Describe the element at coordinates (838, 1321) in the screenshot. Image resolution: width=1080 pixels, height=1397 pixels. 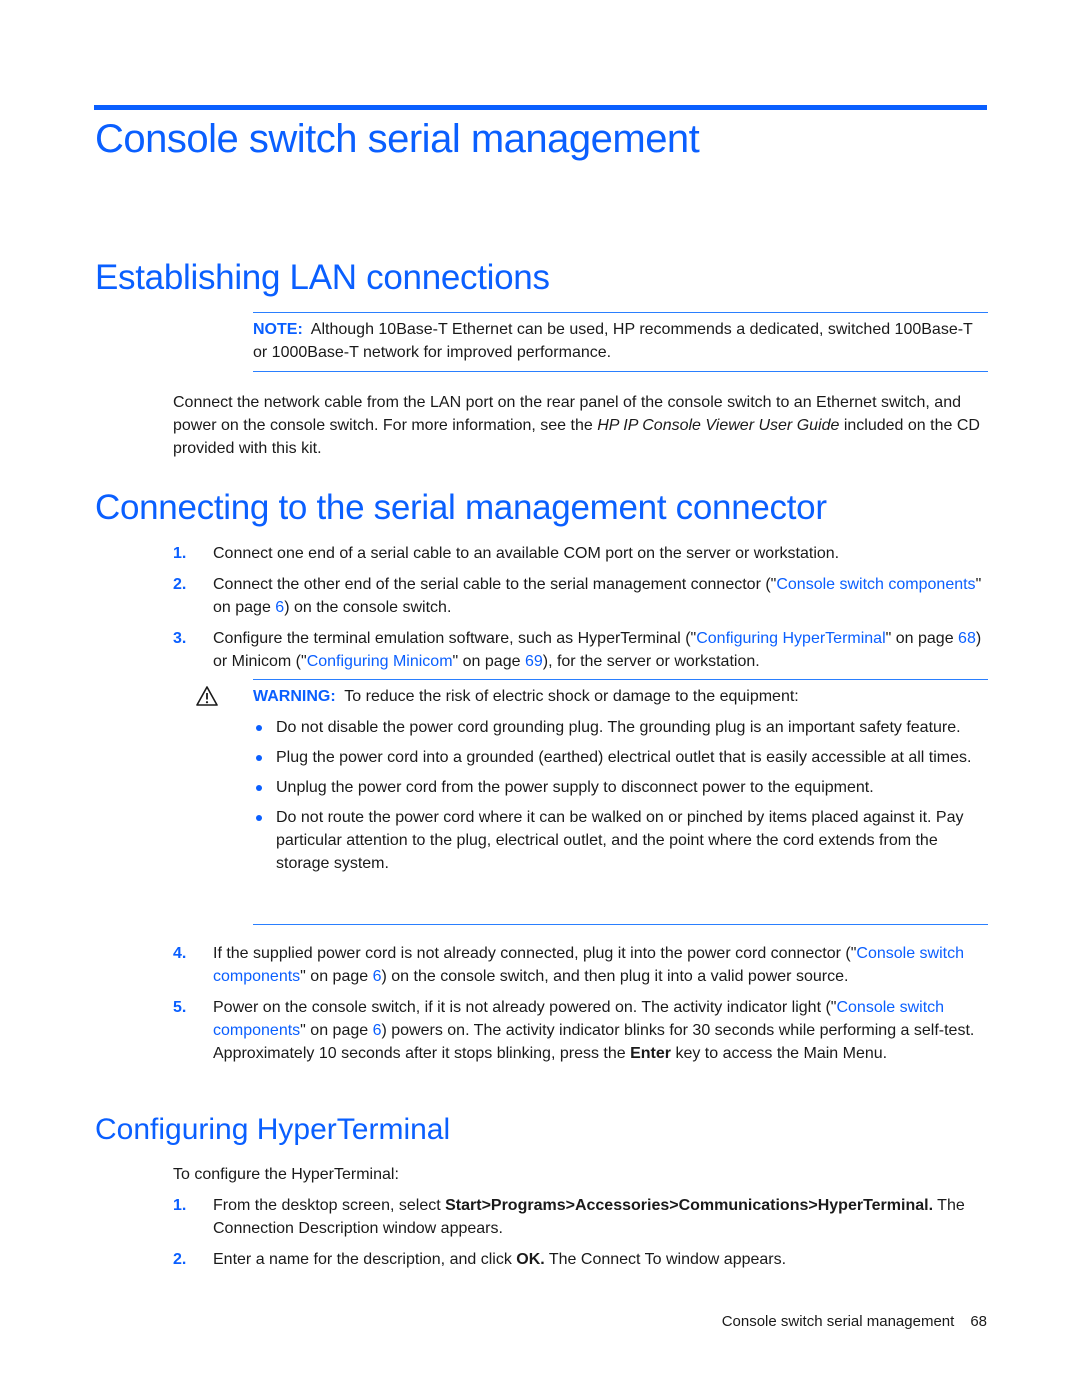
I see `footer-title: Console switch serial management` at that location.